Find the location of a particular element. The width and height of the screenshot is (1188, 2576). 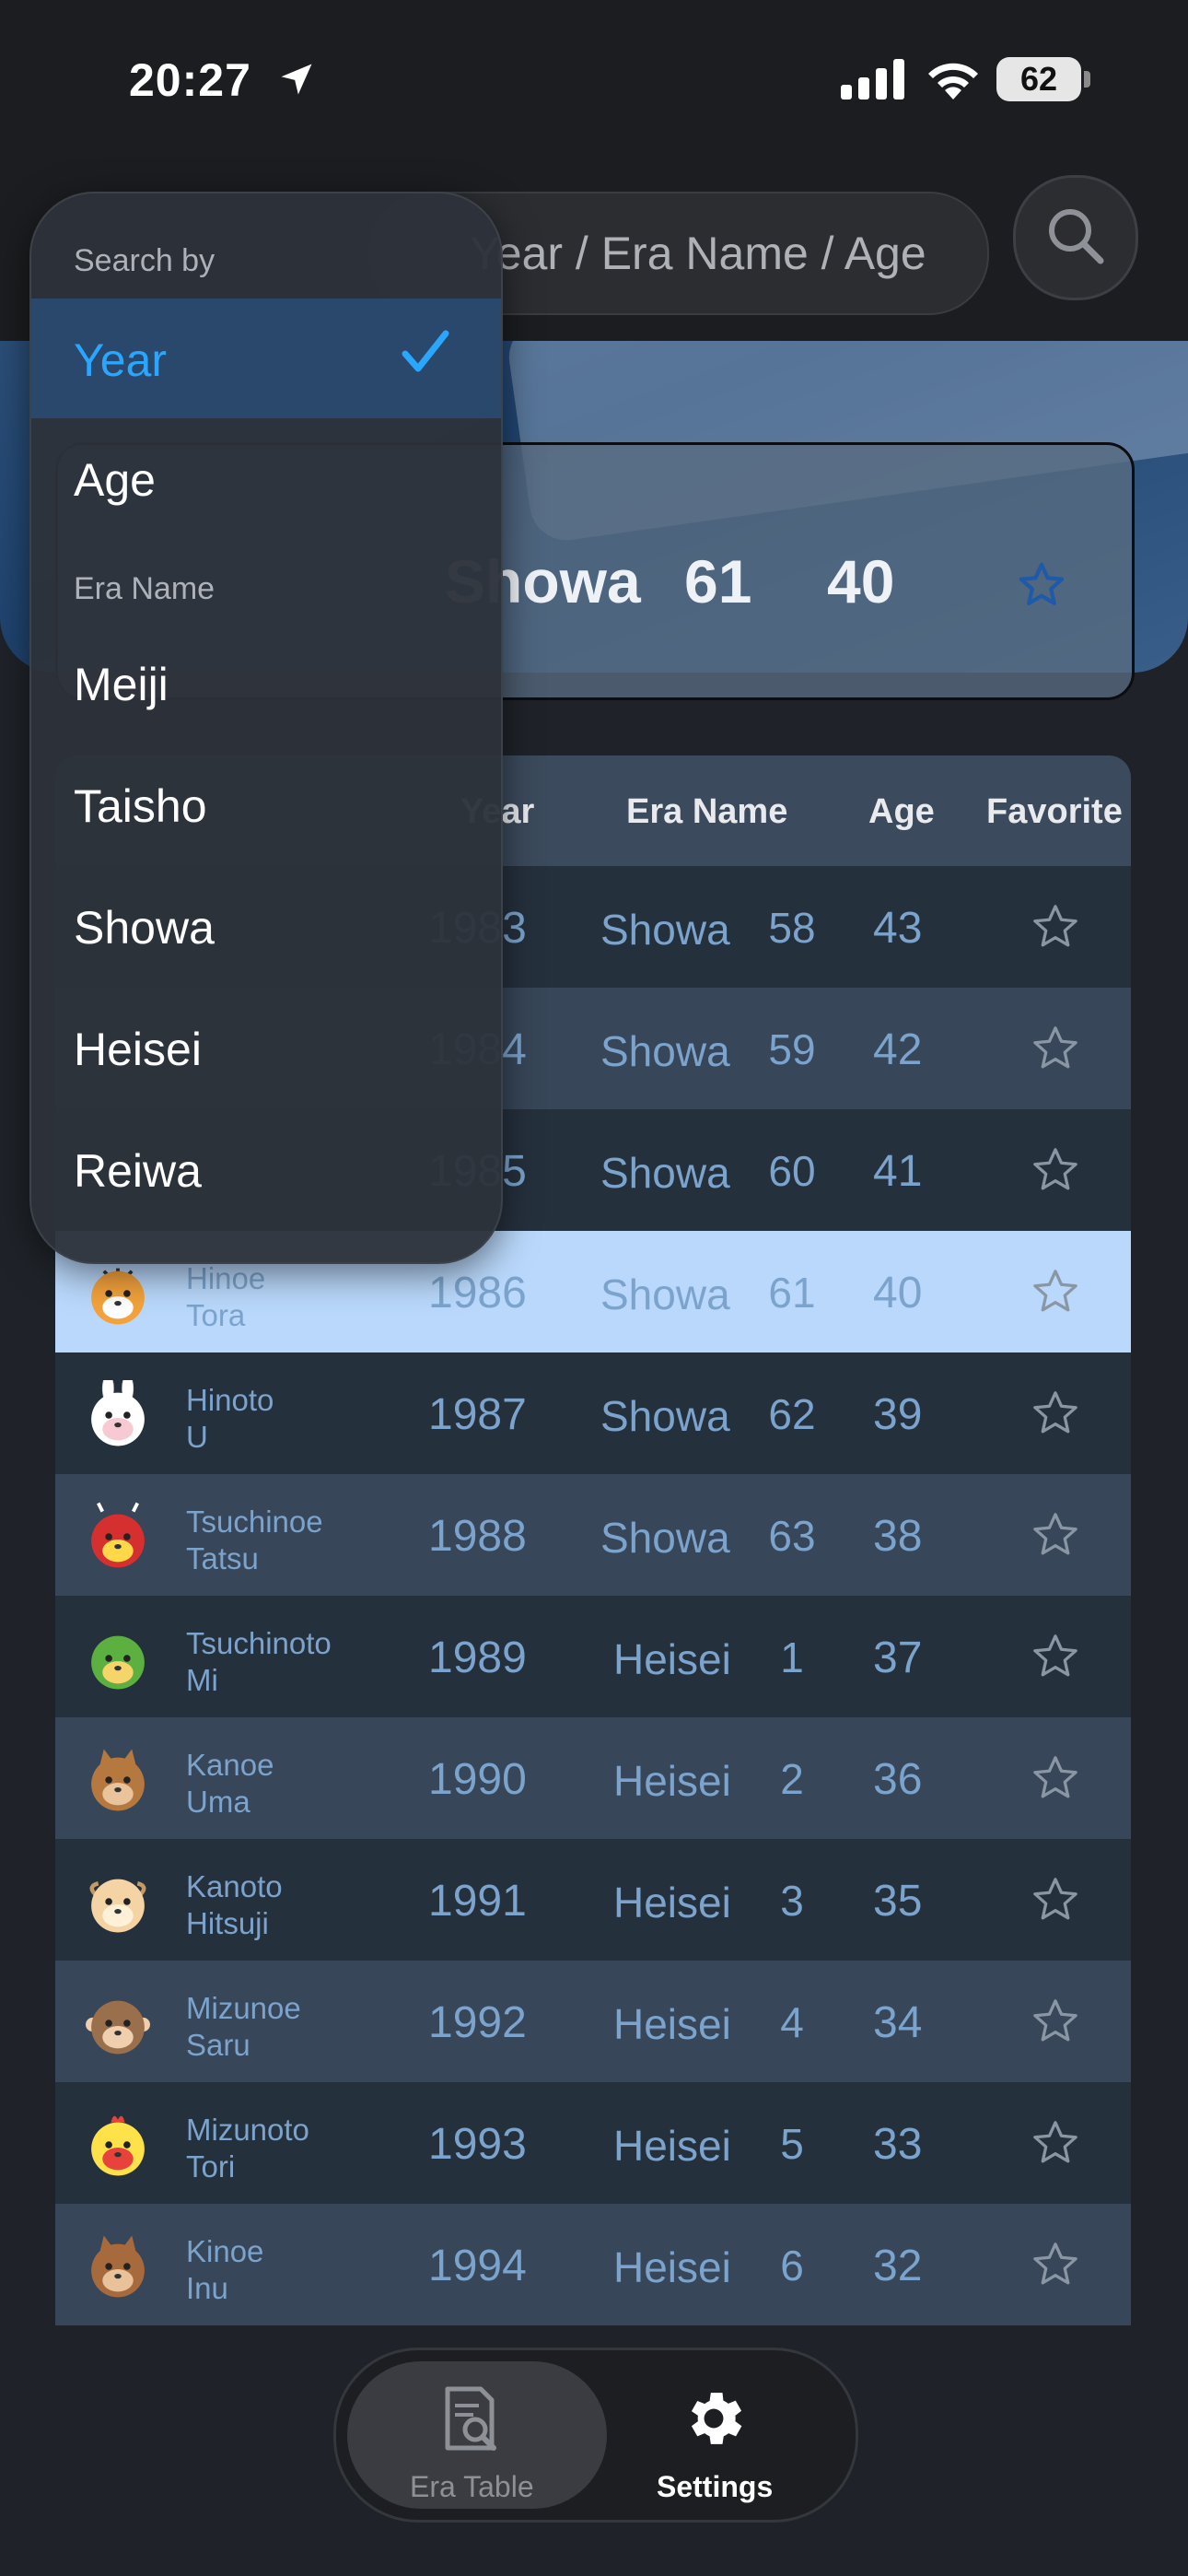

cellular-signal-icon is located at coordinates (872, 79).